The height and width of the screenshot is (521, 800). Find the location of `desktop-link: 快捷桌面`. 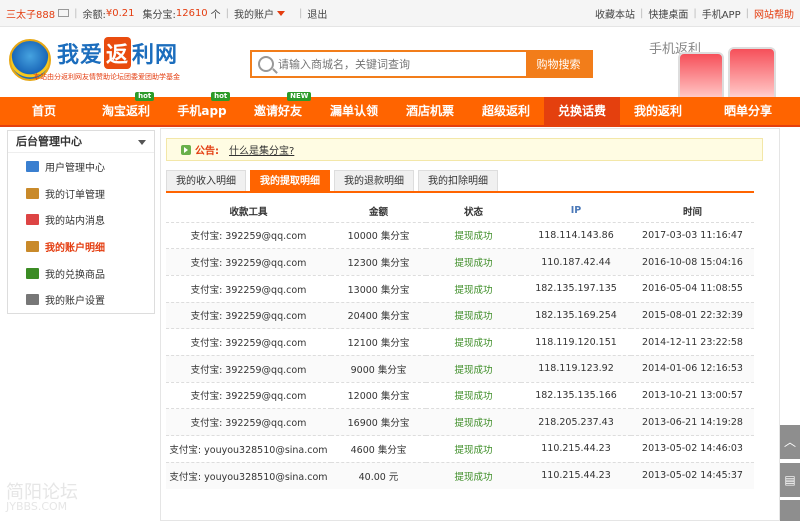

desktop-link: 快捷桌面 is located at coordinates (668, 13).